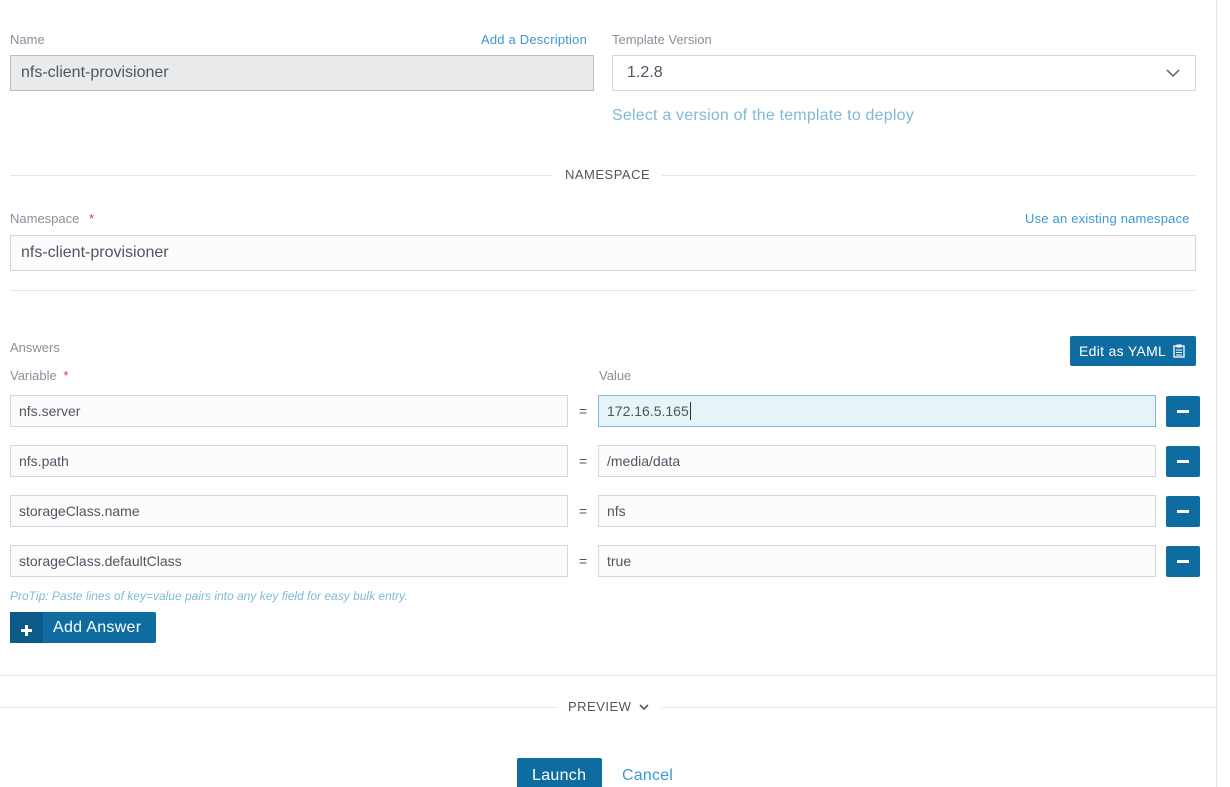 This screenshot has height=787, width=1230. What do you see at coordinates (619, 561) in the screenshot?
I see `answer-value-value: true` at bounding box center [619, 561].